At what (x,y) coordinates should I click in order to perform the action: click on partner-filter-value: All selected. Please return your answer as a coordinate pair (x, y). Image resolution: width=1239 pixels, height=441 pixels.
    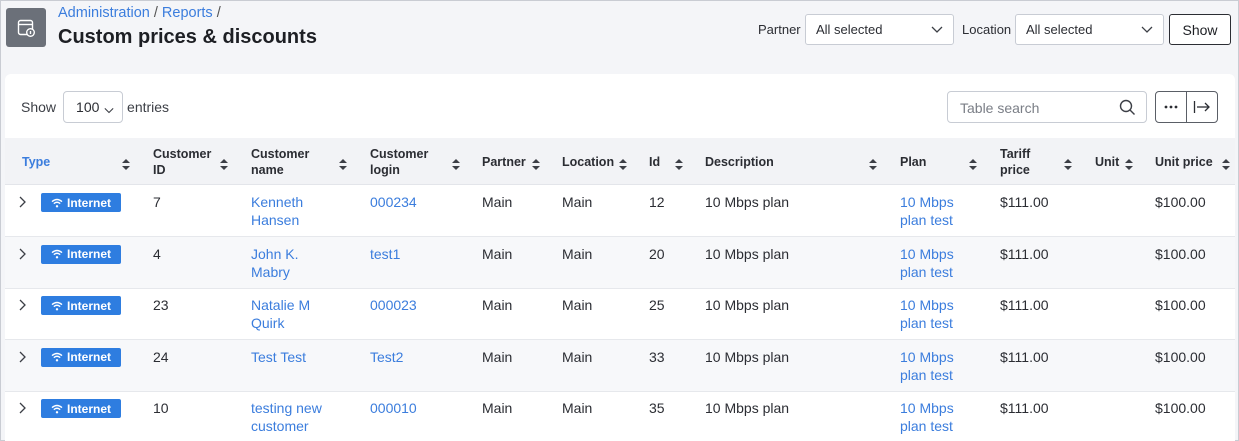
    Looking at the image, I should click on (849, 29).